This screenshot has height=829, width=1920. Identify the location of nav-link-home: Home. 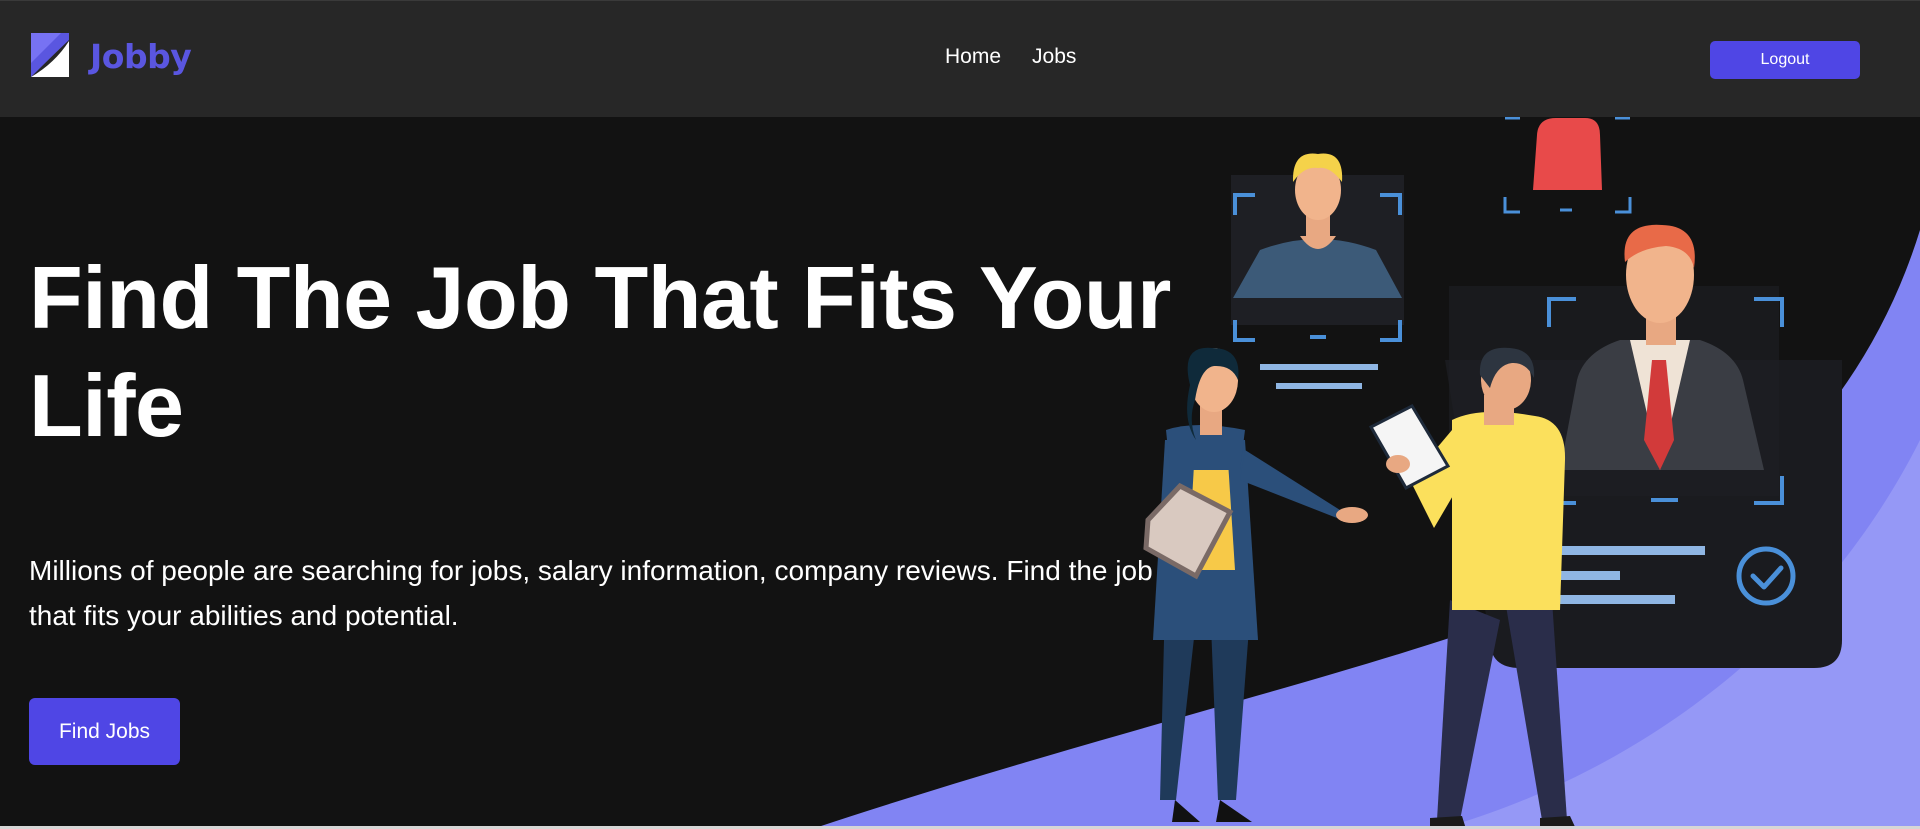
(973, 57).